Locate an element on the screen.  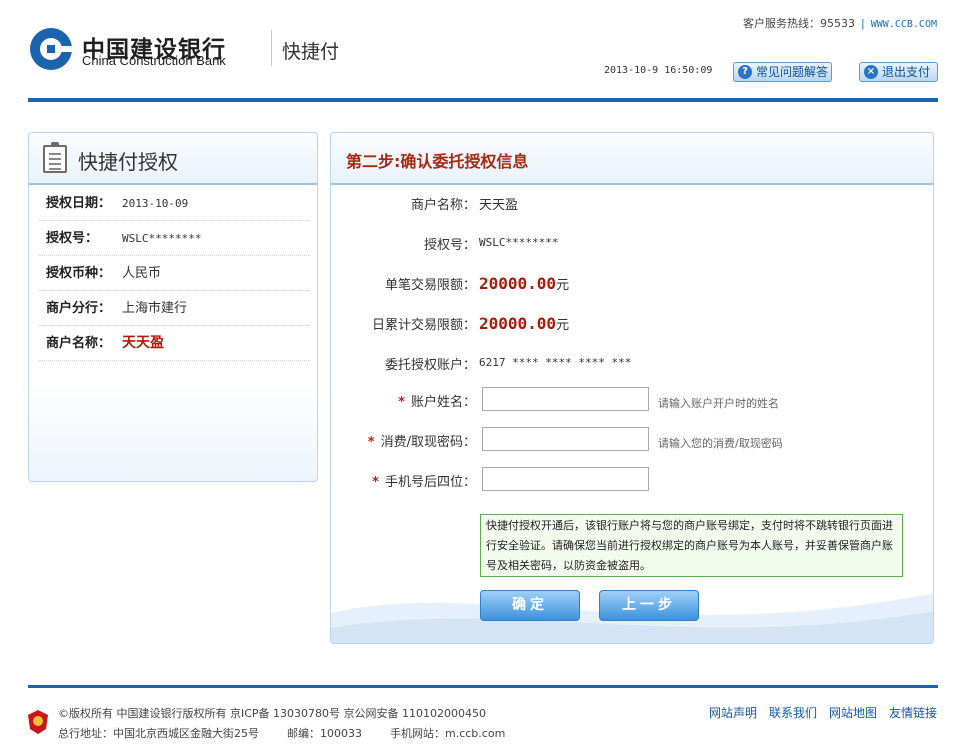
auth-number-field: 授权号： WSLC******** is located at coordinates (632, 243).